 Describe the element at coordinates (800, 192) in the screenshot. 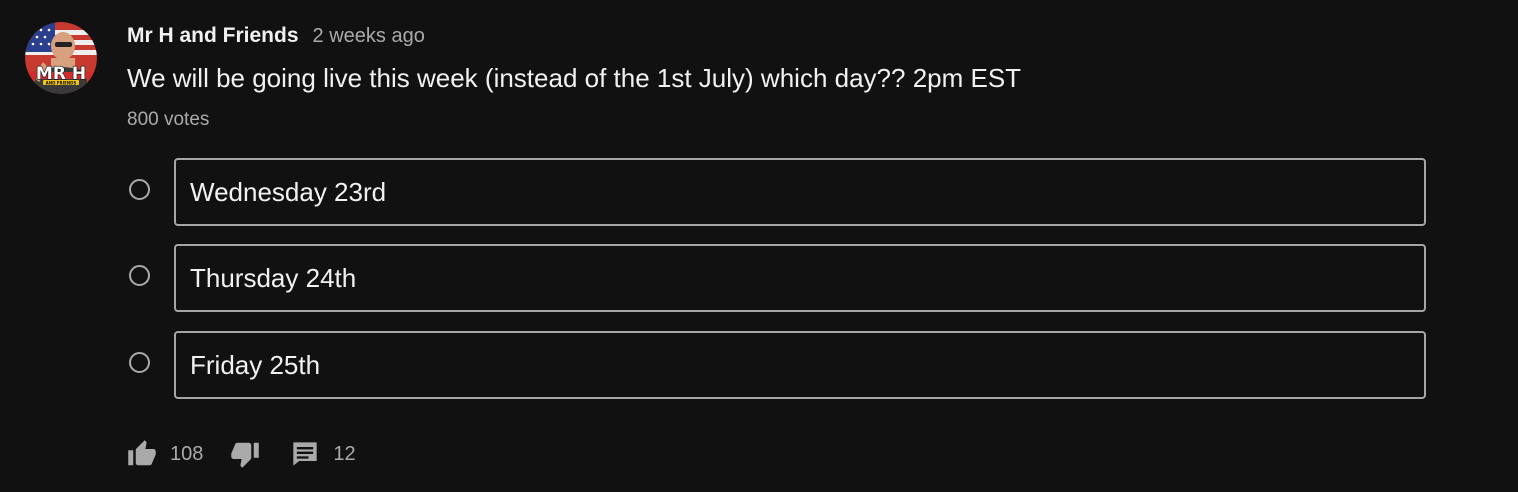

I see `poll-option-label: Wednesday 23rd` at that location.